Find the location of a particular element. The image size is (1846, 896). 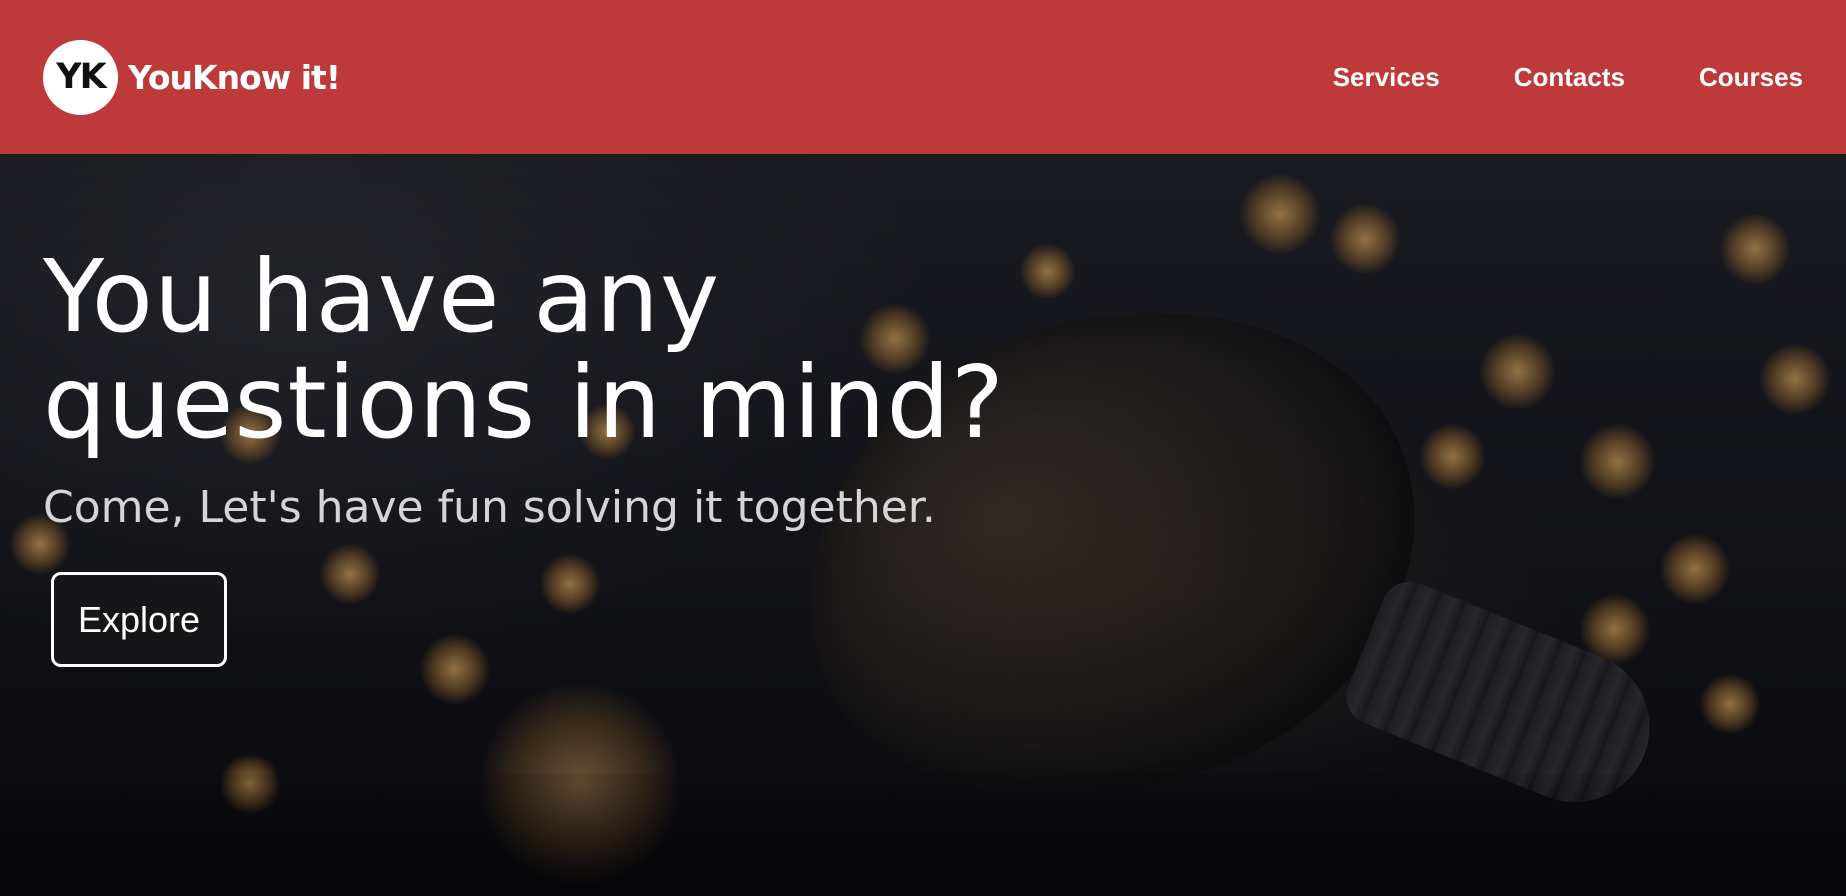

nav-link-services: Services is located at coordinates (1386, 77).